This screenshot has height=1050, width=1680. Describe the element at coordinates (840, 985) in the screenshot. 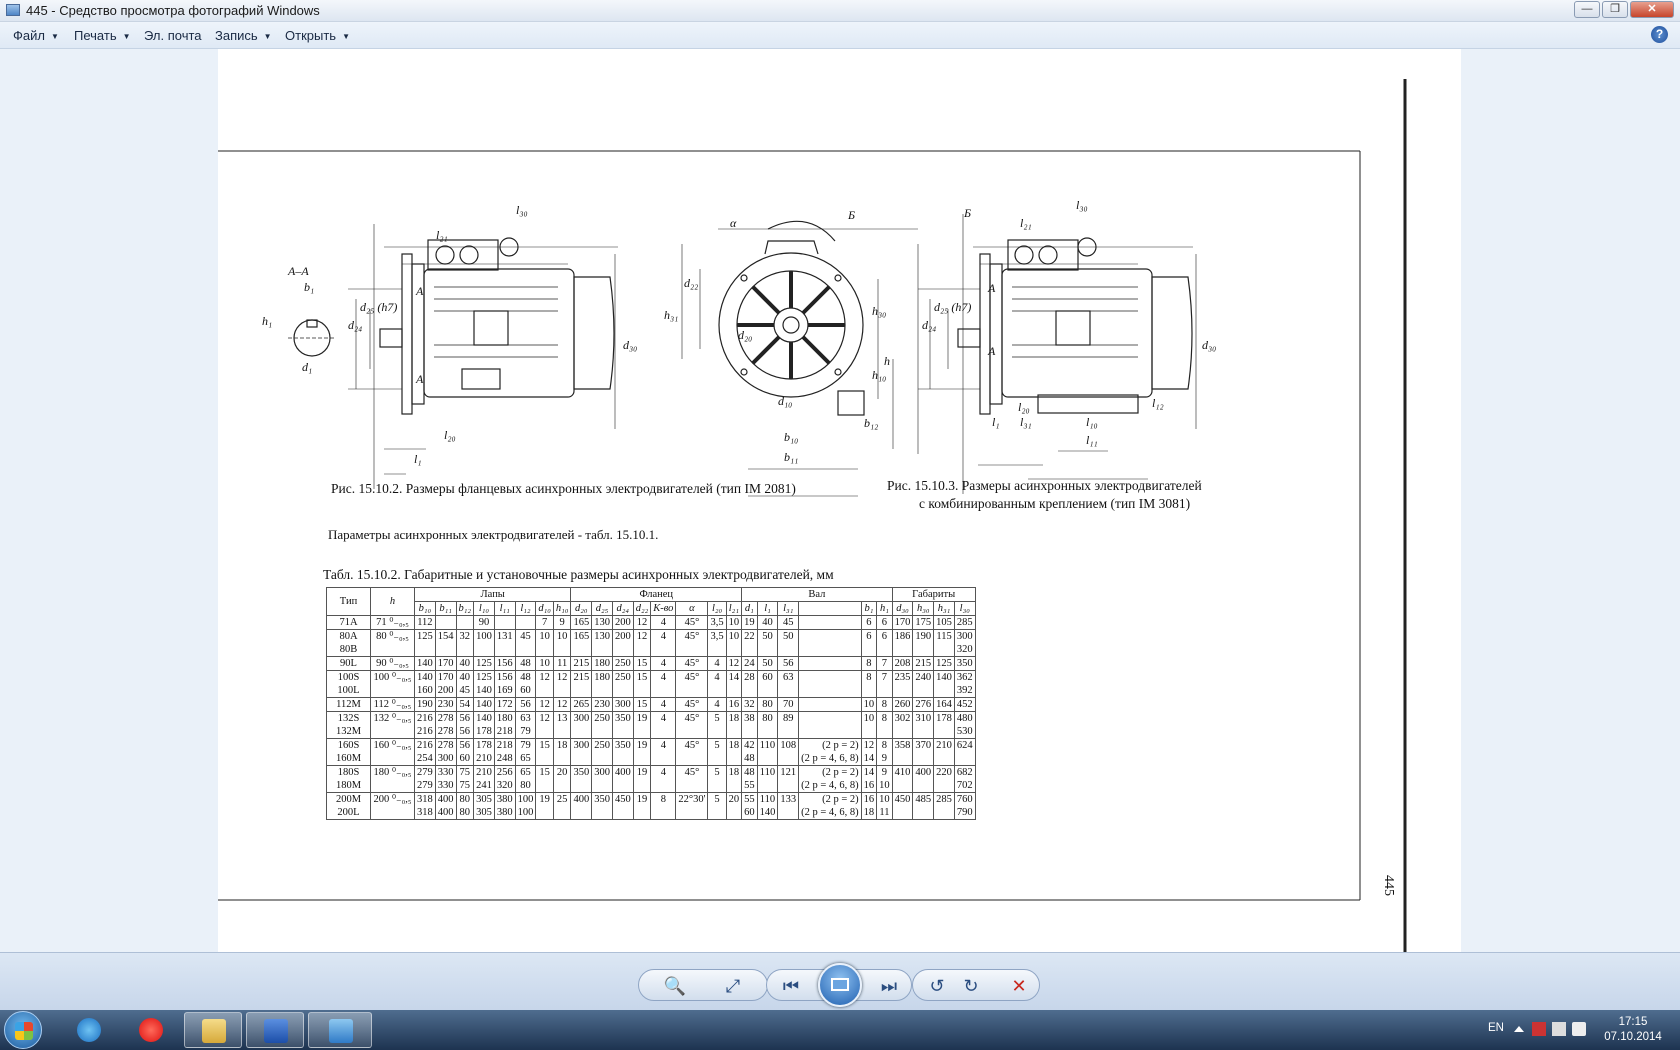

I see `slideshow-button` at that location.